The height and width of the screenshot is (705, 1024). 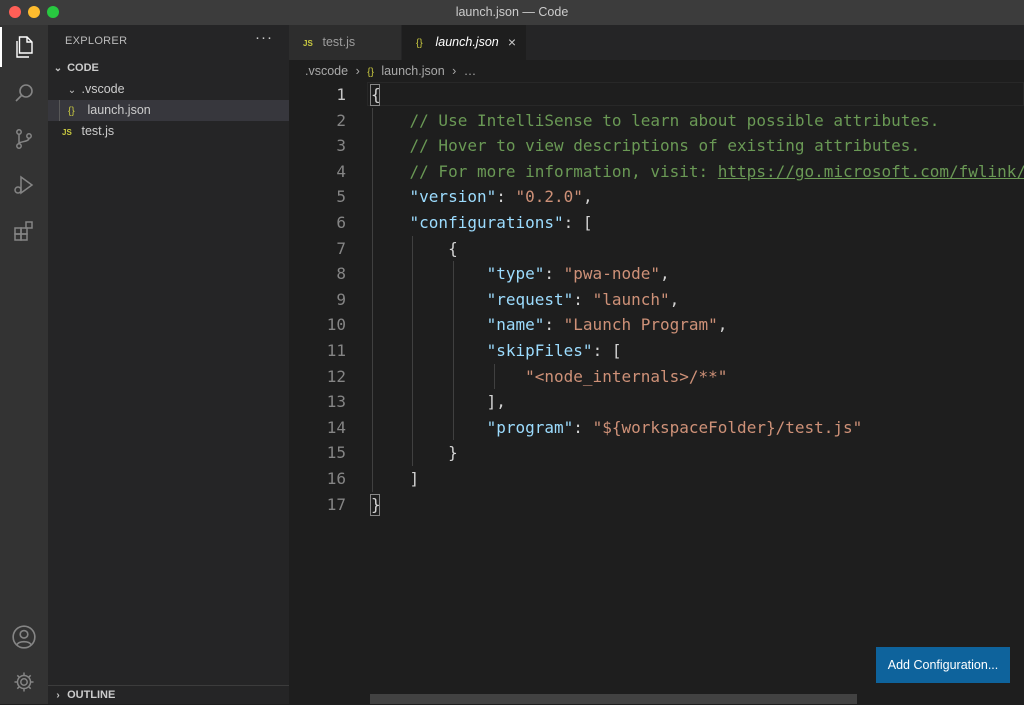 What do you see at coordinates (24, 637) in the screenshot?
I see `account-icon` at bounding box center [24, 637].